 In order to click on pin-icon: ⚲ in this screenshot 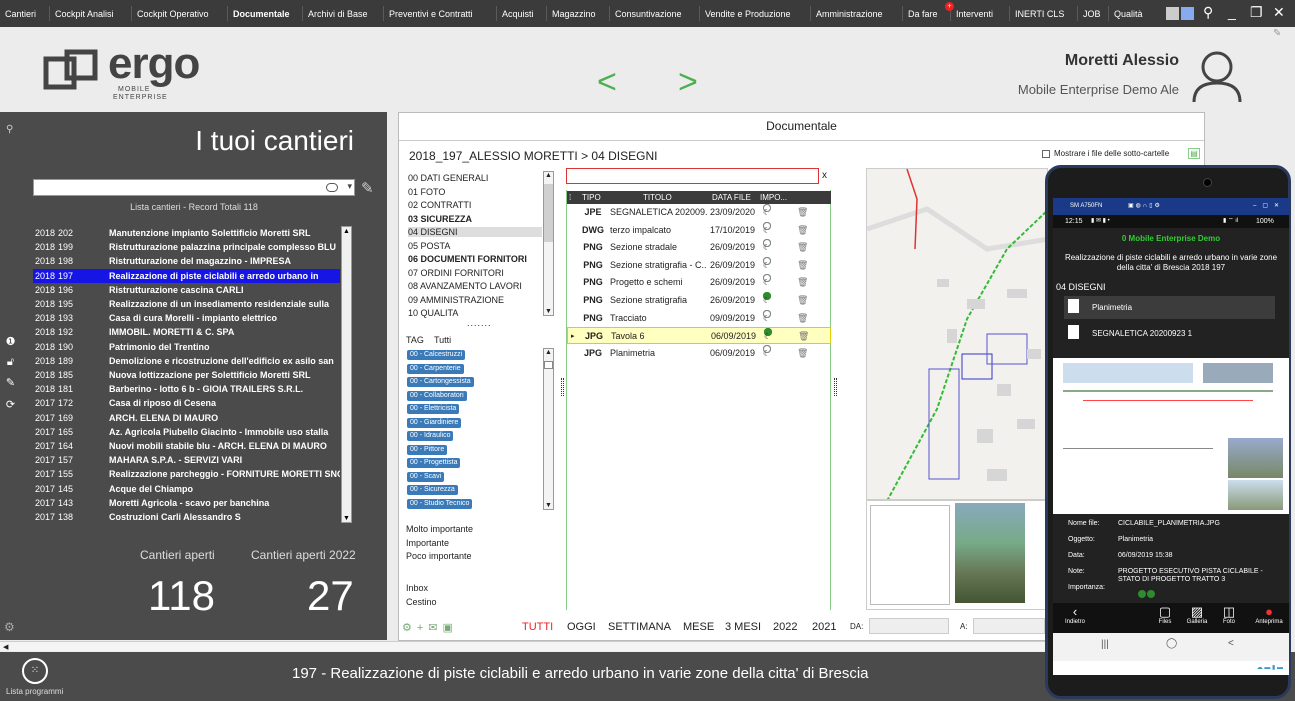, I will do `click(9, 129)`.